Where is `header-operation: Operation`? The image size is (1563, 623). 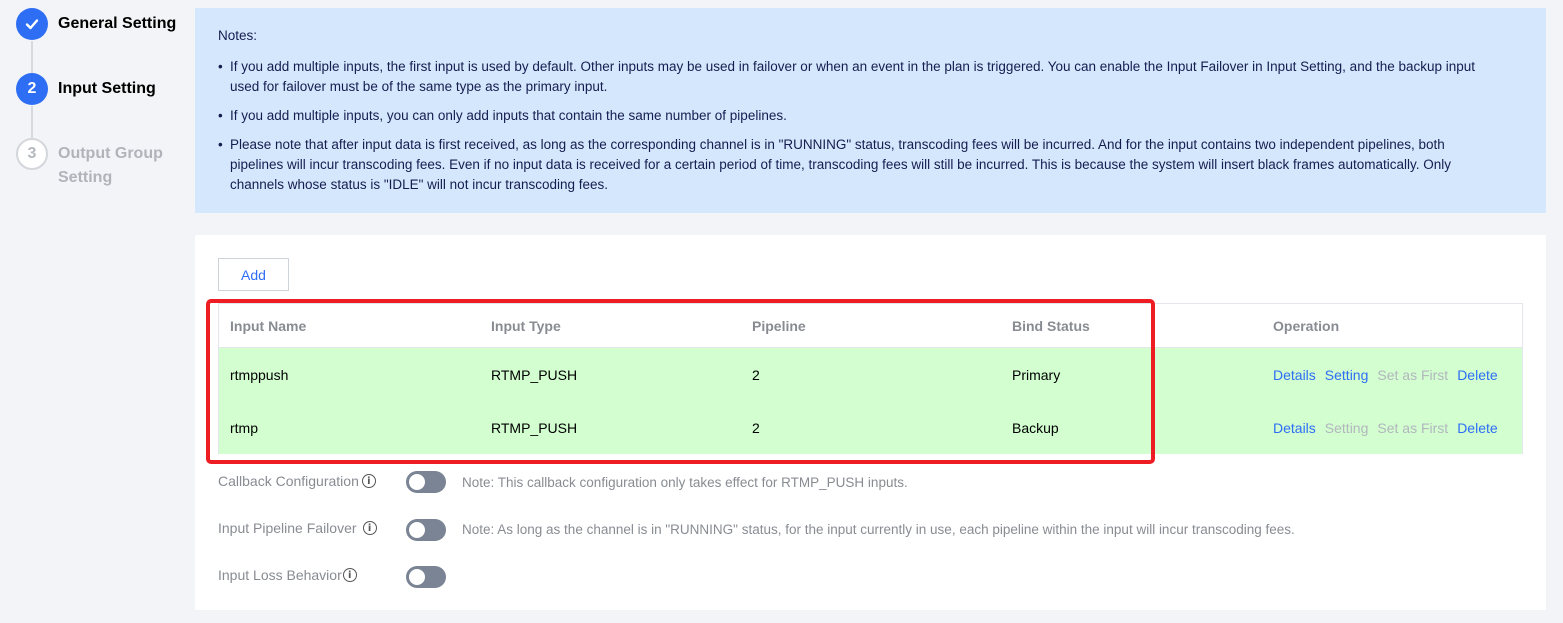 header-operation: Operation is located at coordinates (1306, 325).